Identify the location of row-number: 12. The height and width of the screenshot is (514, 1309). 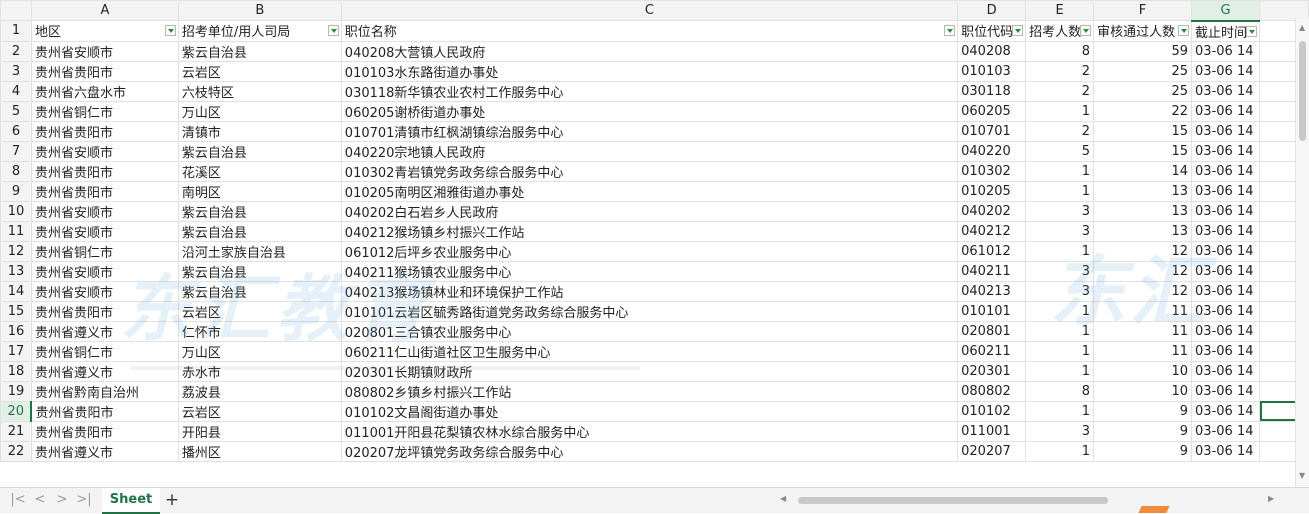
(16, 251).